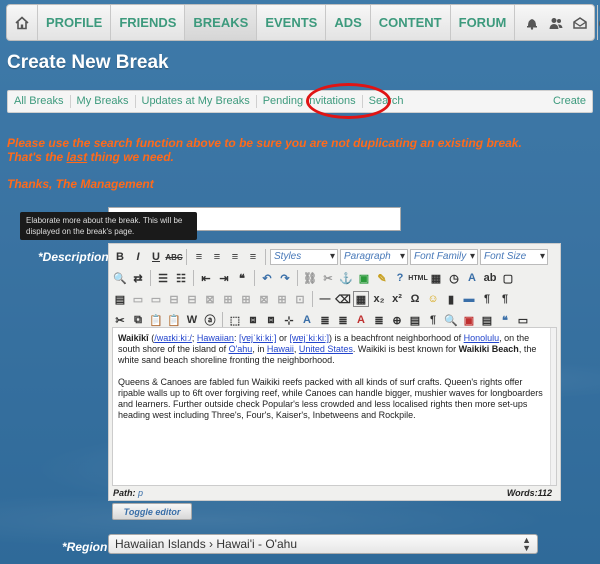 The width and height of the screenshot is (600, 564). What do you see at coordinates (120, 278) in the screenshot?
I see `find-icon: 🔍` at bounding box center [120, 278].